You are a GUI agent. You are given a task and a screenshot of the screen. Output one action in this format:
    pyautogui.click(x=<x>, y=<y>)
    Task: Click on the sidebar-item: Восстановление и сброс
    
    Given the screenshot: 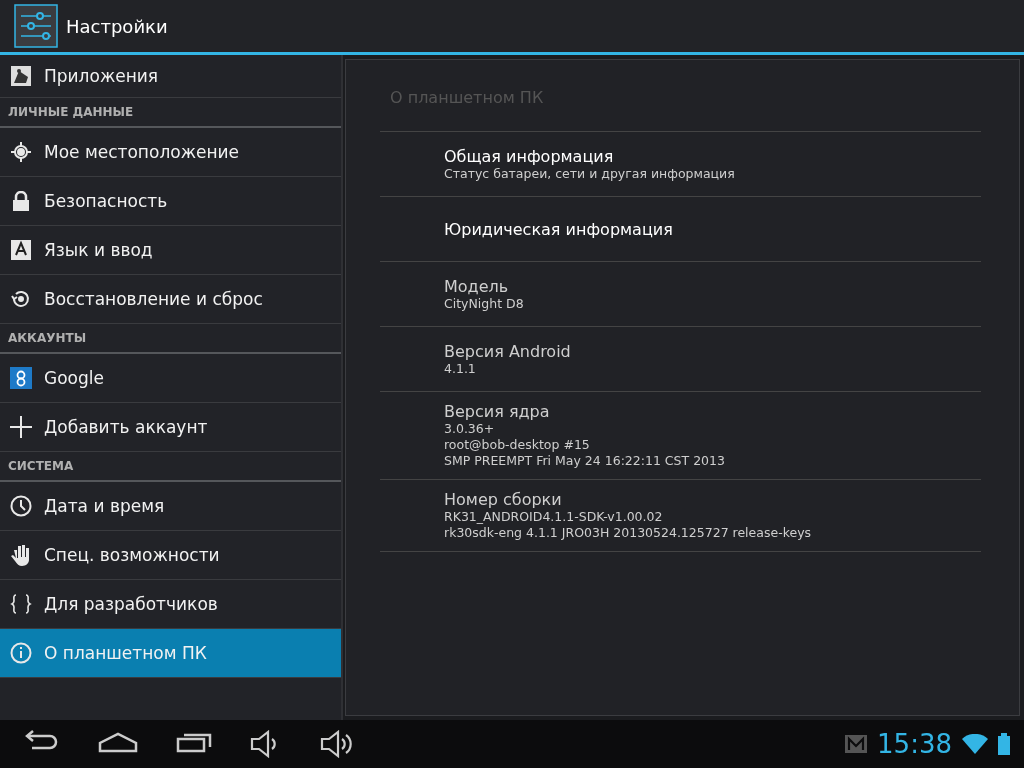 What is the action you would take?
    pyautogui.click(x=170, y=299)
    